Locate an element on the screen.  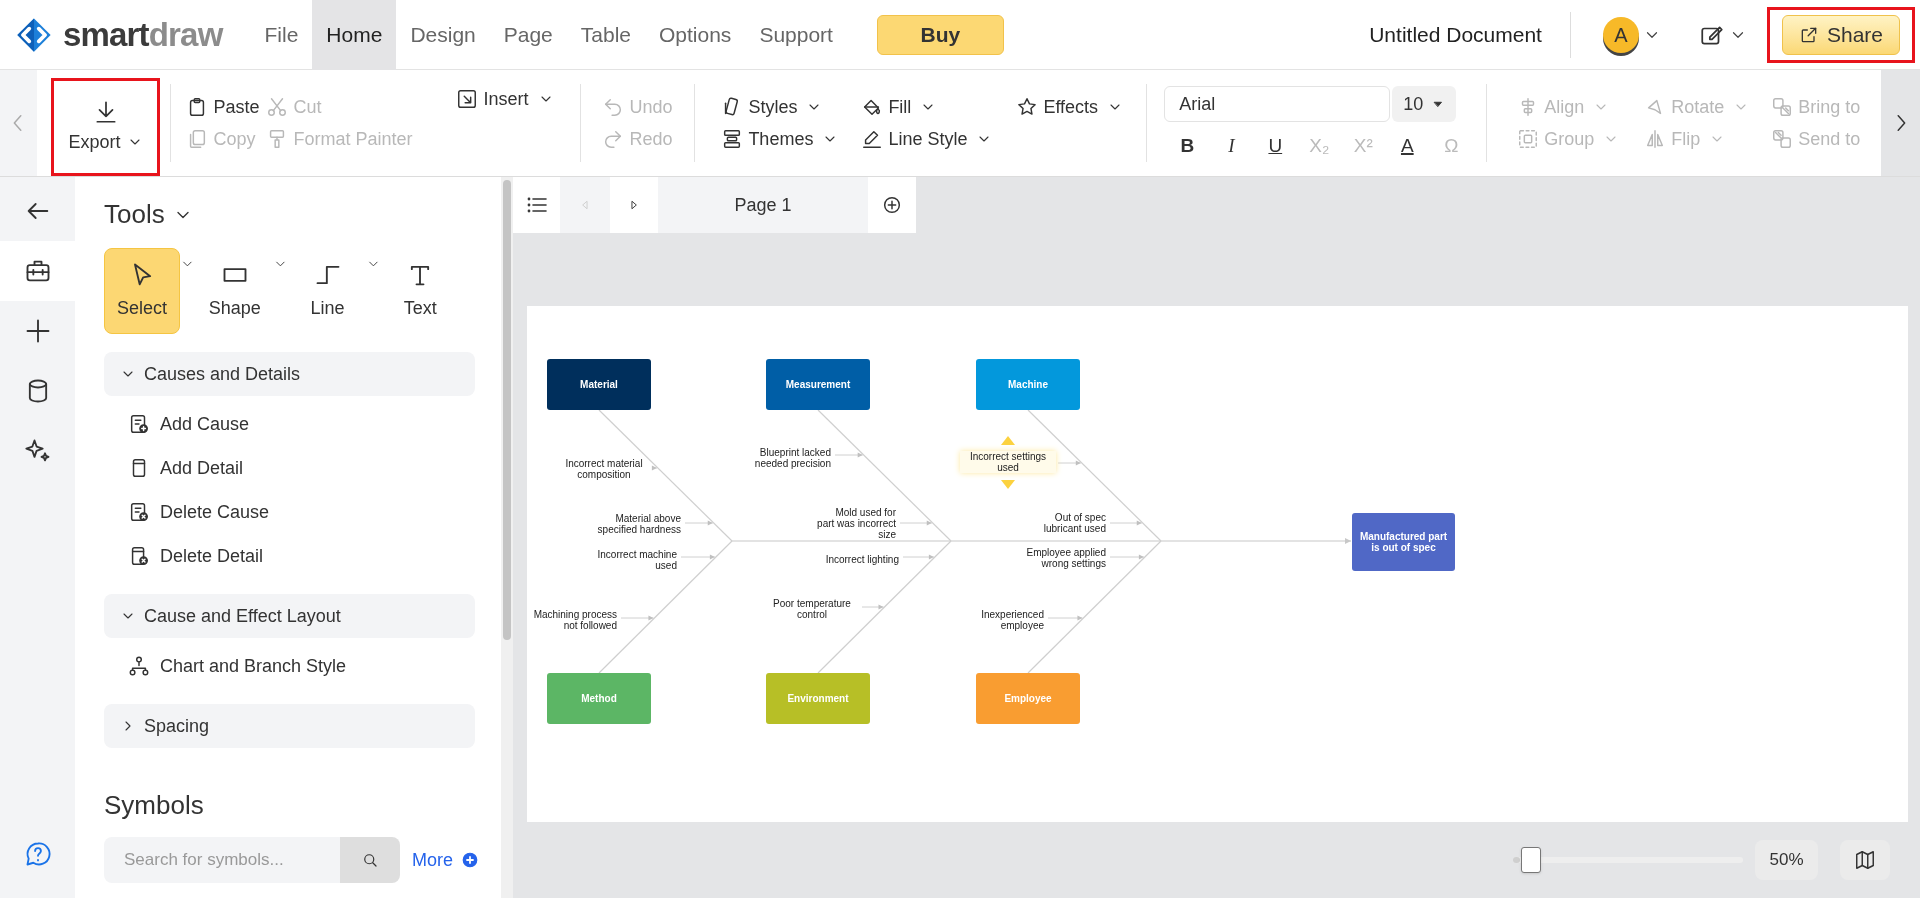
category-label: Material is located at coordinates (599, 385).